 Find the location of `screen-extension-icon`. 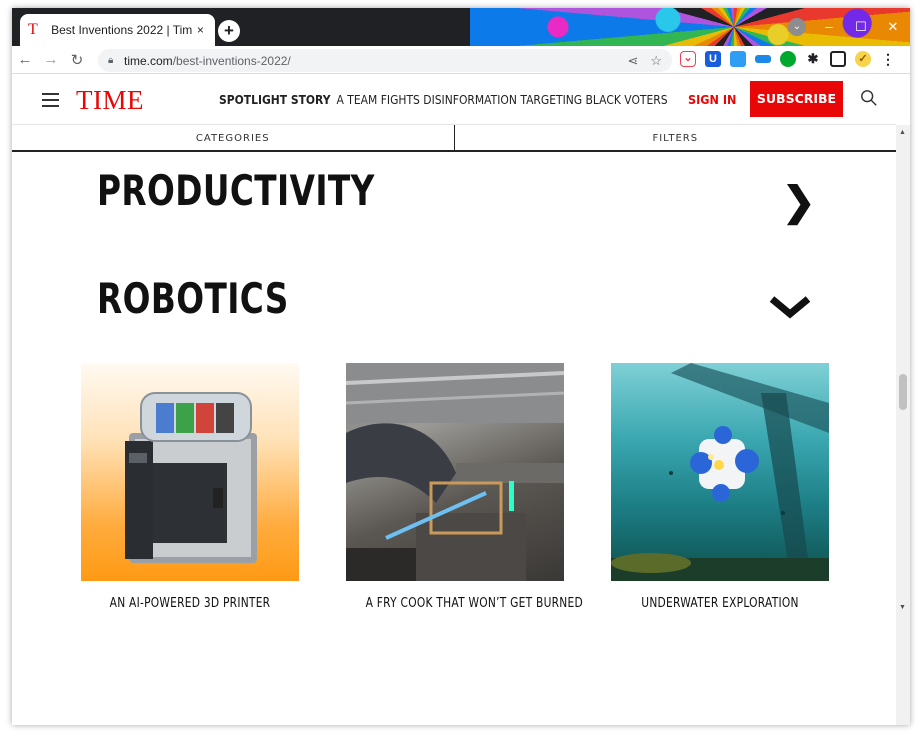

screen-extension-icon is located at coordinates (763, 59).